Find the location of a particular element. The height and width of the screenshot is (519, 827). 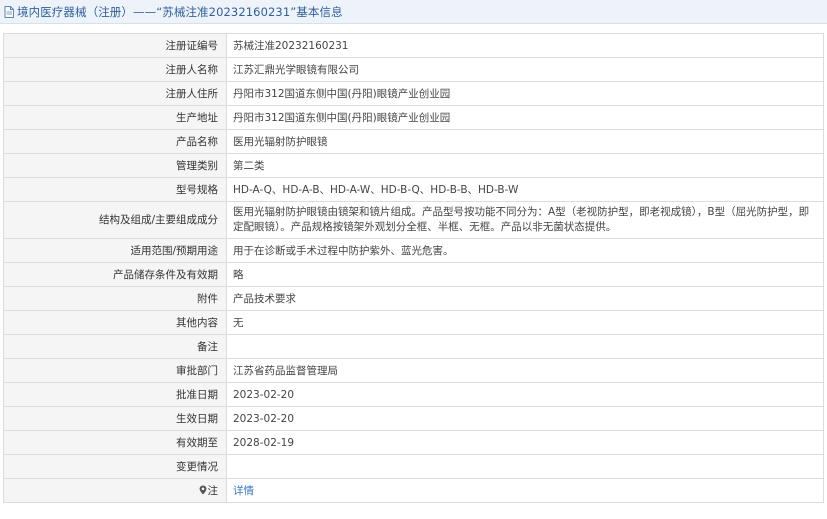

table-row: 注册人住所 丹阳市312国道东侧中国(丹阳)眼镜产业创业园 is located at coordinates (413, 93).